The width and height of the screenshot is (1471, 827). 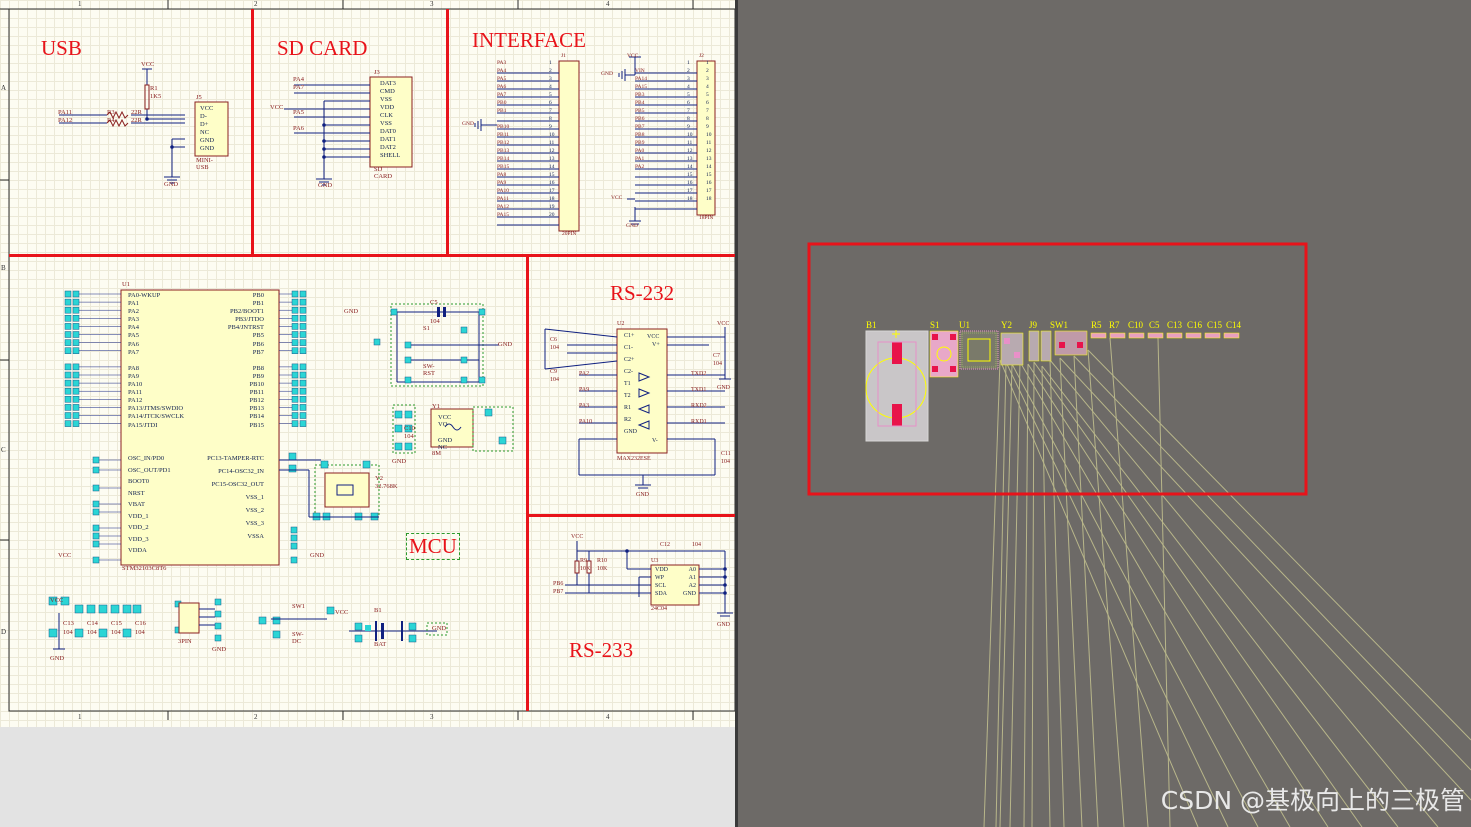 What do you see at coordinates (1215, 325) in the screenshot?
I see `pcb-designator: C15` at bounding box center [1215, 325].